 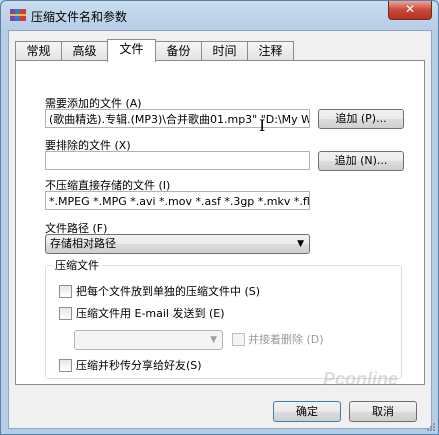 What do you see at coordinates (307, 411) in the screenshot?
I see `ok-button: 确定` at bounding box center [307, 411].